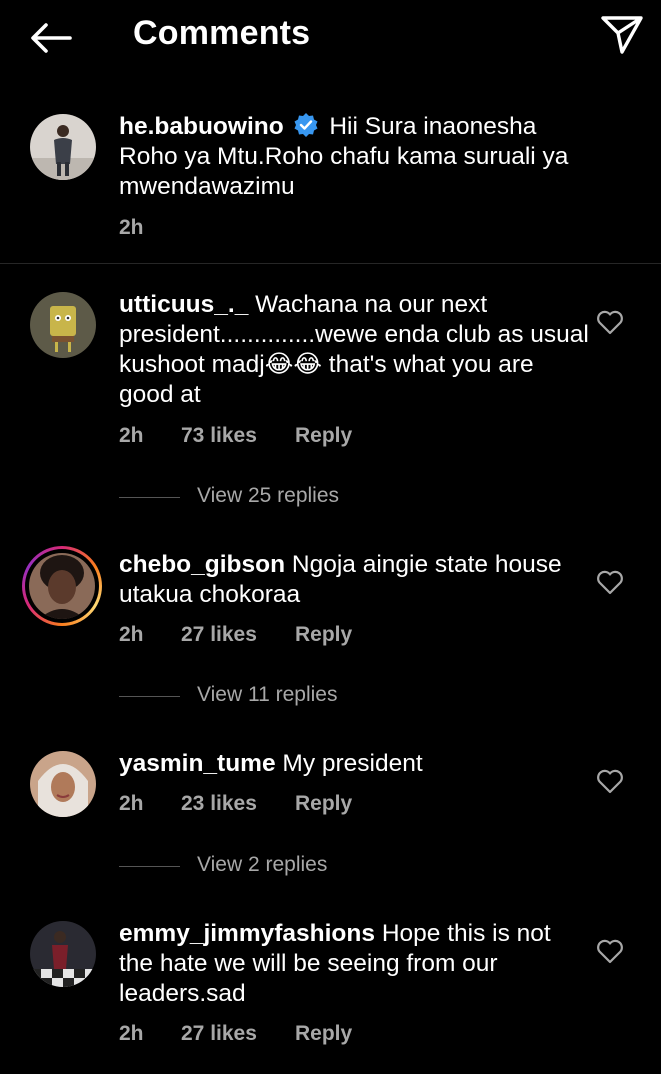 The image size is (661, 1074). Describe the element at coordinates (268, 495) in the screenshot. I see `view-replies-label: View 25 replies` at that location.